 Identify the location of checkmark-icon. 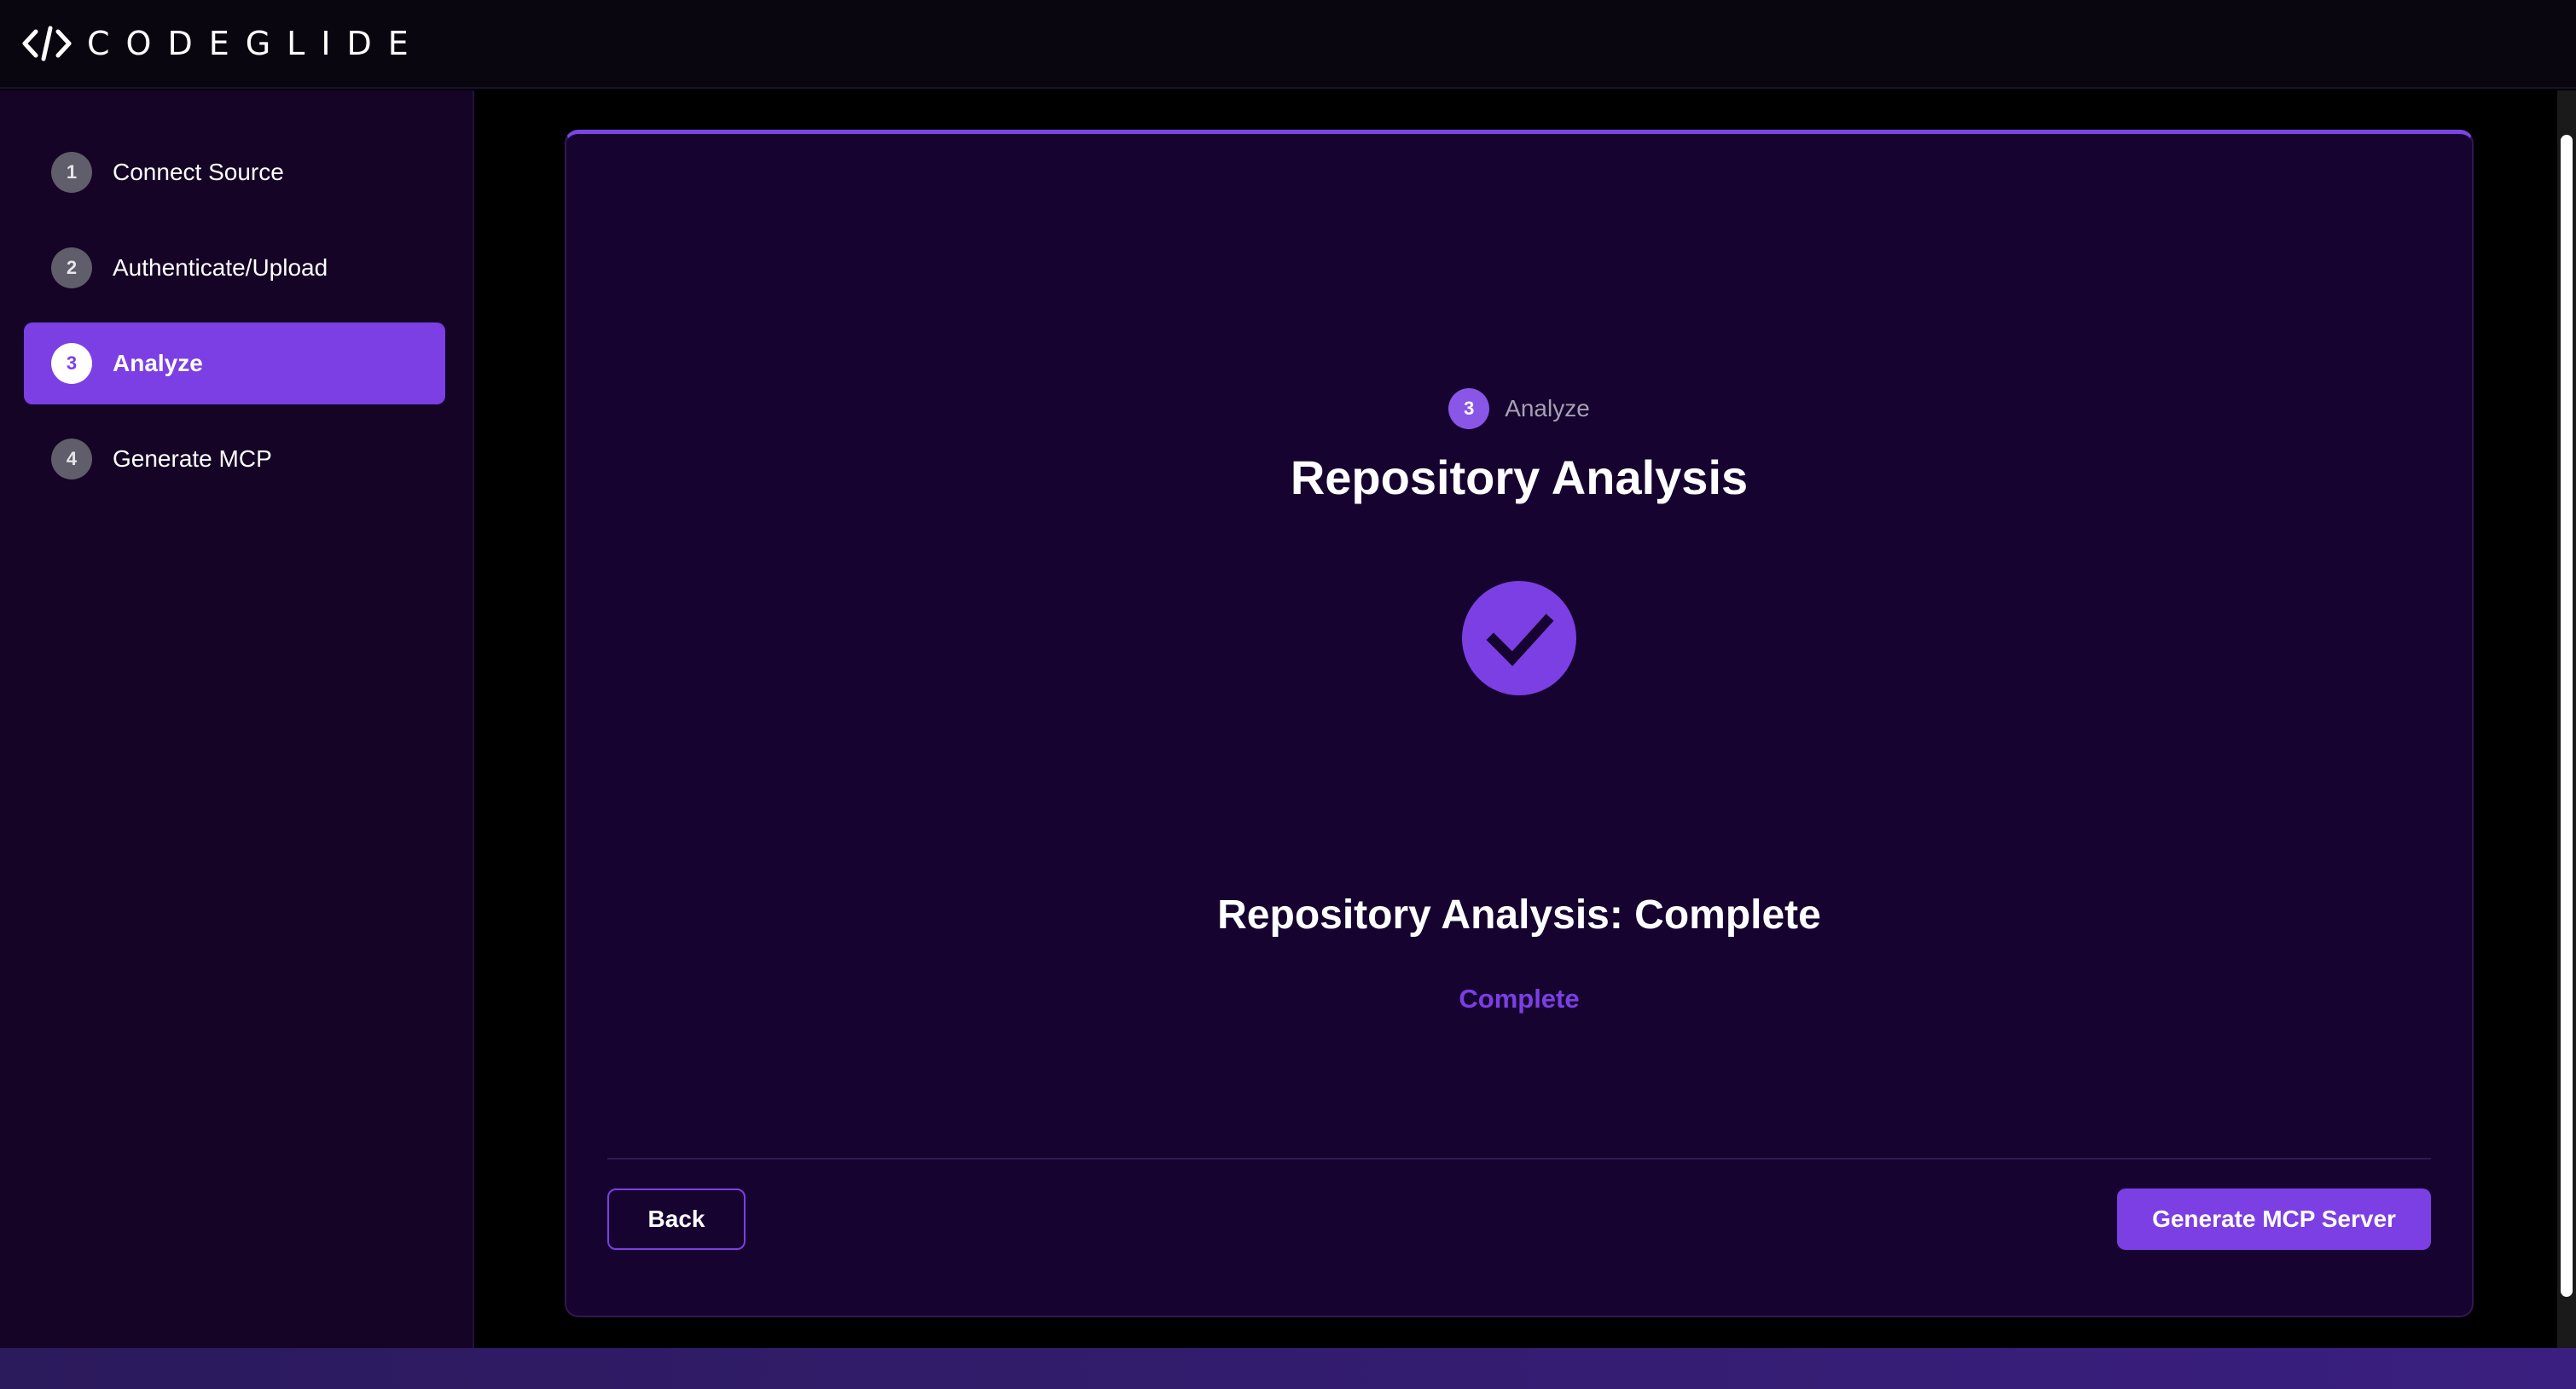
(1520, 639).